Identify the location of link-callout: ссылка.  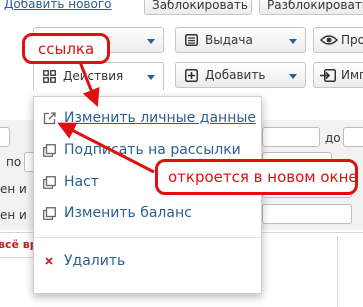
(66, 48).